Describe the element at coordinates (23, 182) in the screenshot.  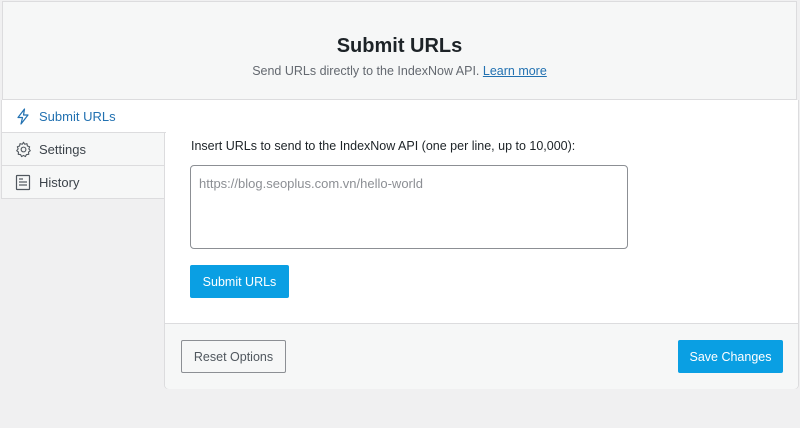
I see `document-icon` at that location.